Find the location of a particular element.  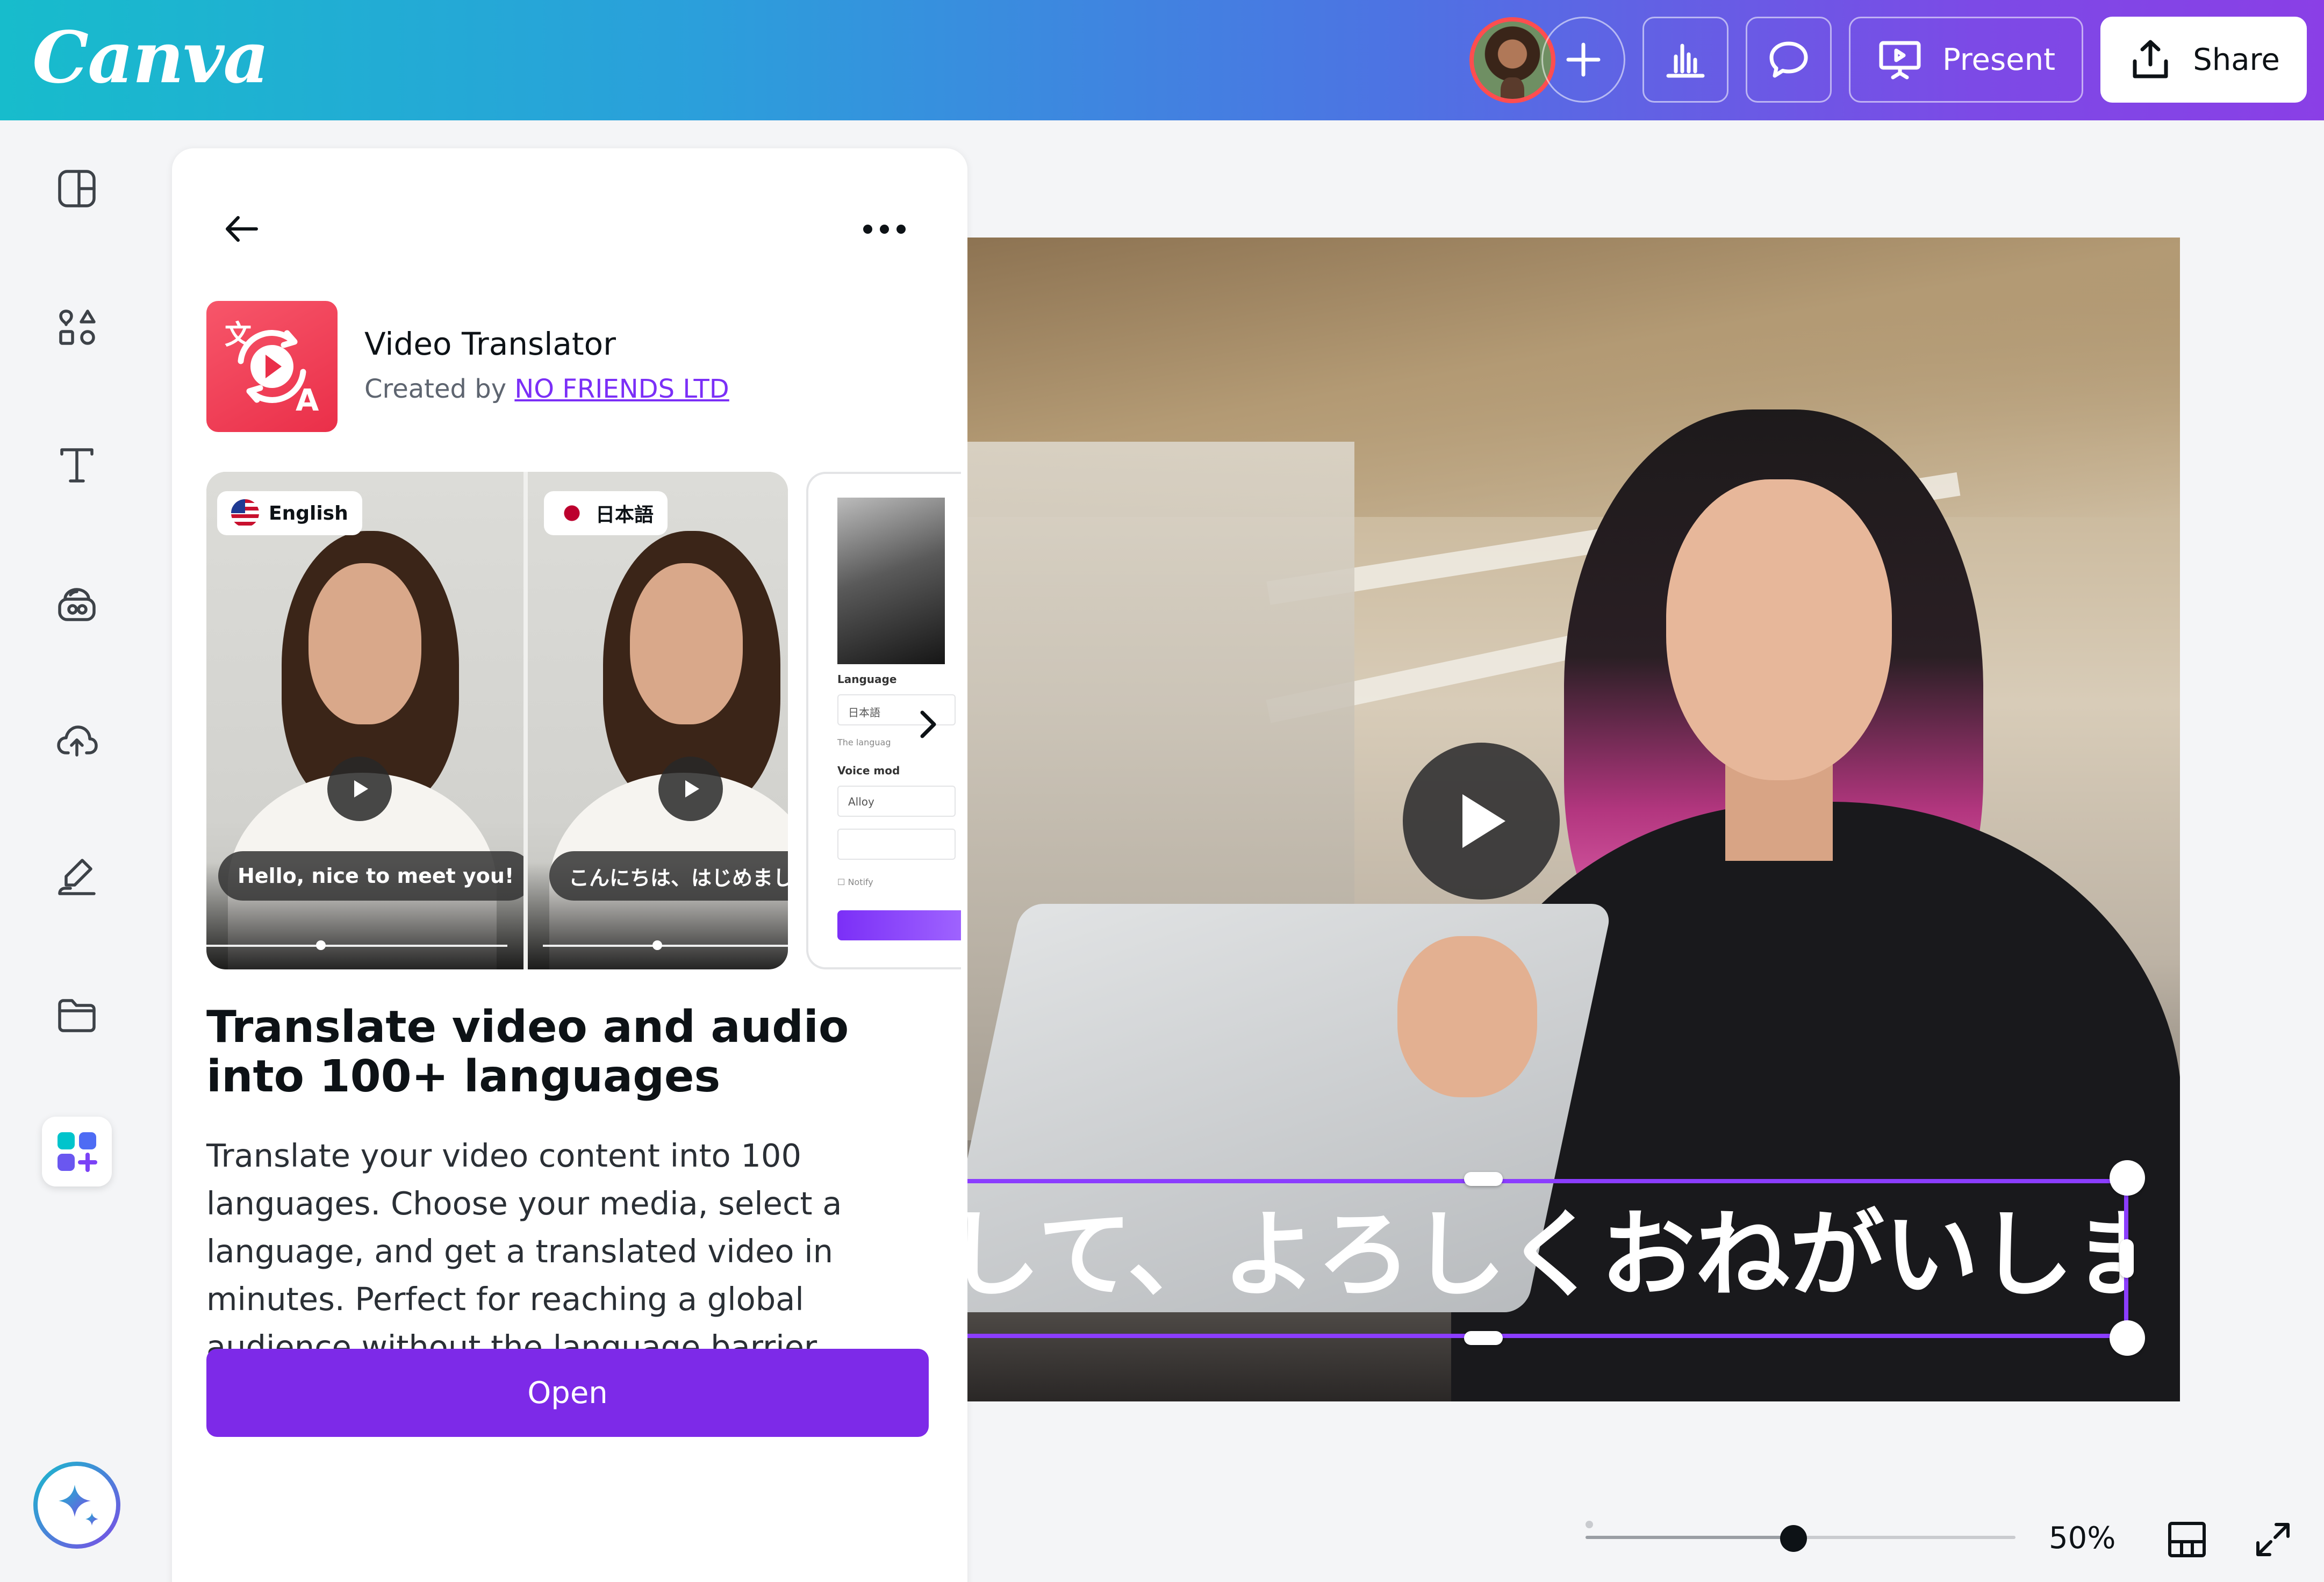

lang-badge-japanese: 日本語 is located at coordinates (606, 513).